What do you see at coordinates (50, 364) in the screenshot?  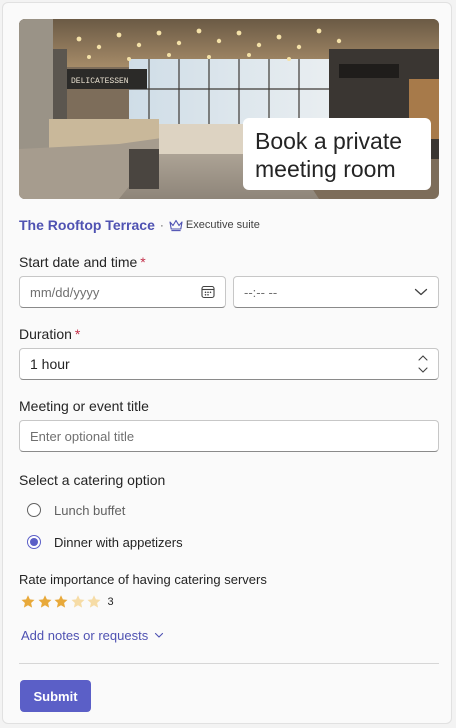 I see `duration-value: 1 hour` at bounding box center [50, 364].